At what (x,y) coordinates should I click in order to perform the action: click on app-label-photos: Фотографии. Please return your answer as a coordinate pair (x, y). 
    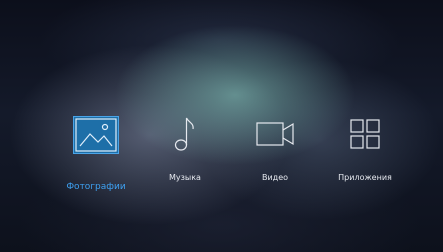
    Looking at the image, I should click on (96, 187).